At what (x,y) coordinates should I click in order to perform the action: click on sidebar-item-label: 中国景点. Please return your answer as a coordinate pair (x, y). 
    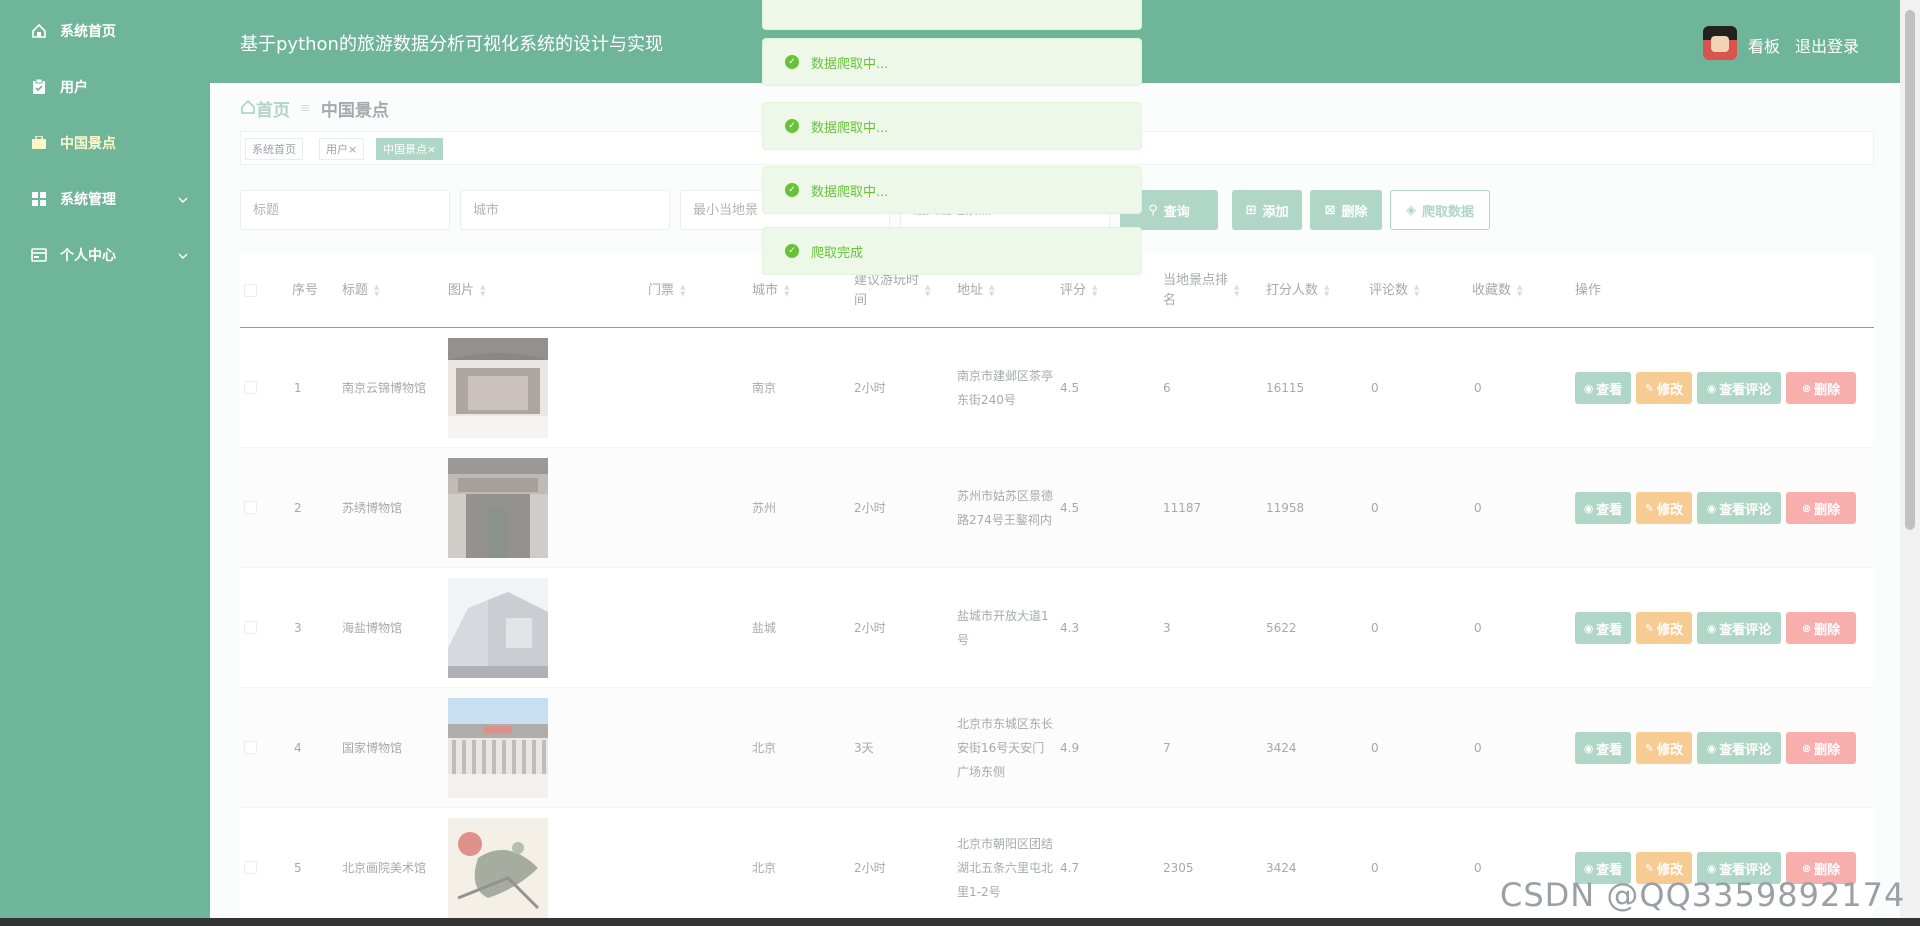
    Looking at the image, I should click on (88, 144).